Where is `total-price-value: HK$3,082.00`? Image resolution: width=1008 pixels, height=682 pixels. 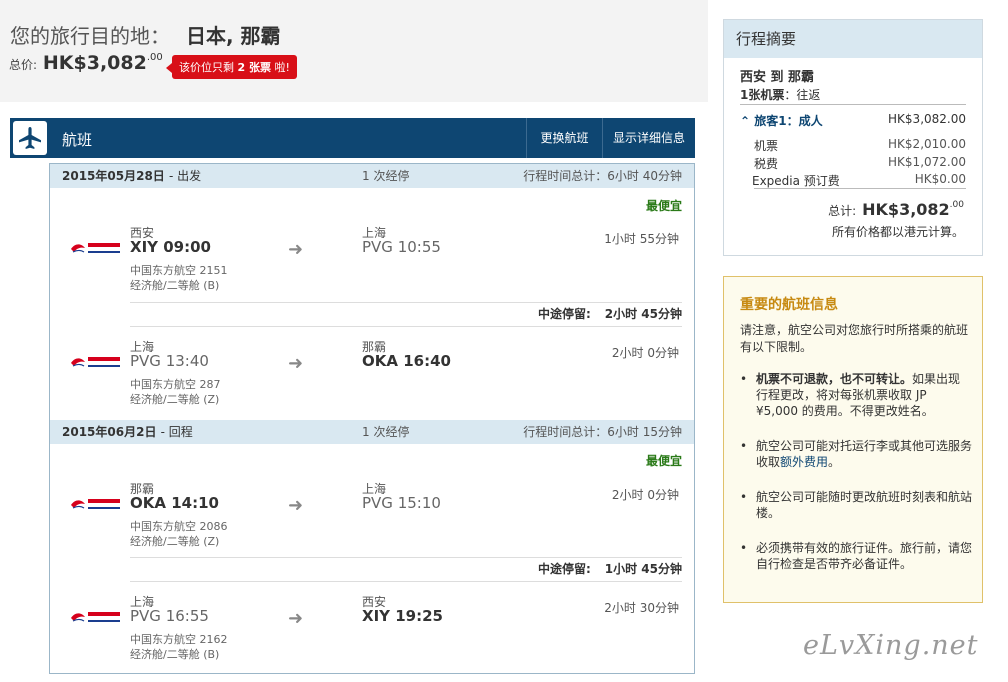
total-price-value: HK$3,082.00 is located at coordinates (103, 63).